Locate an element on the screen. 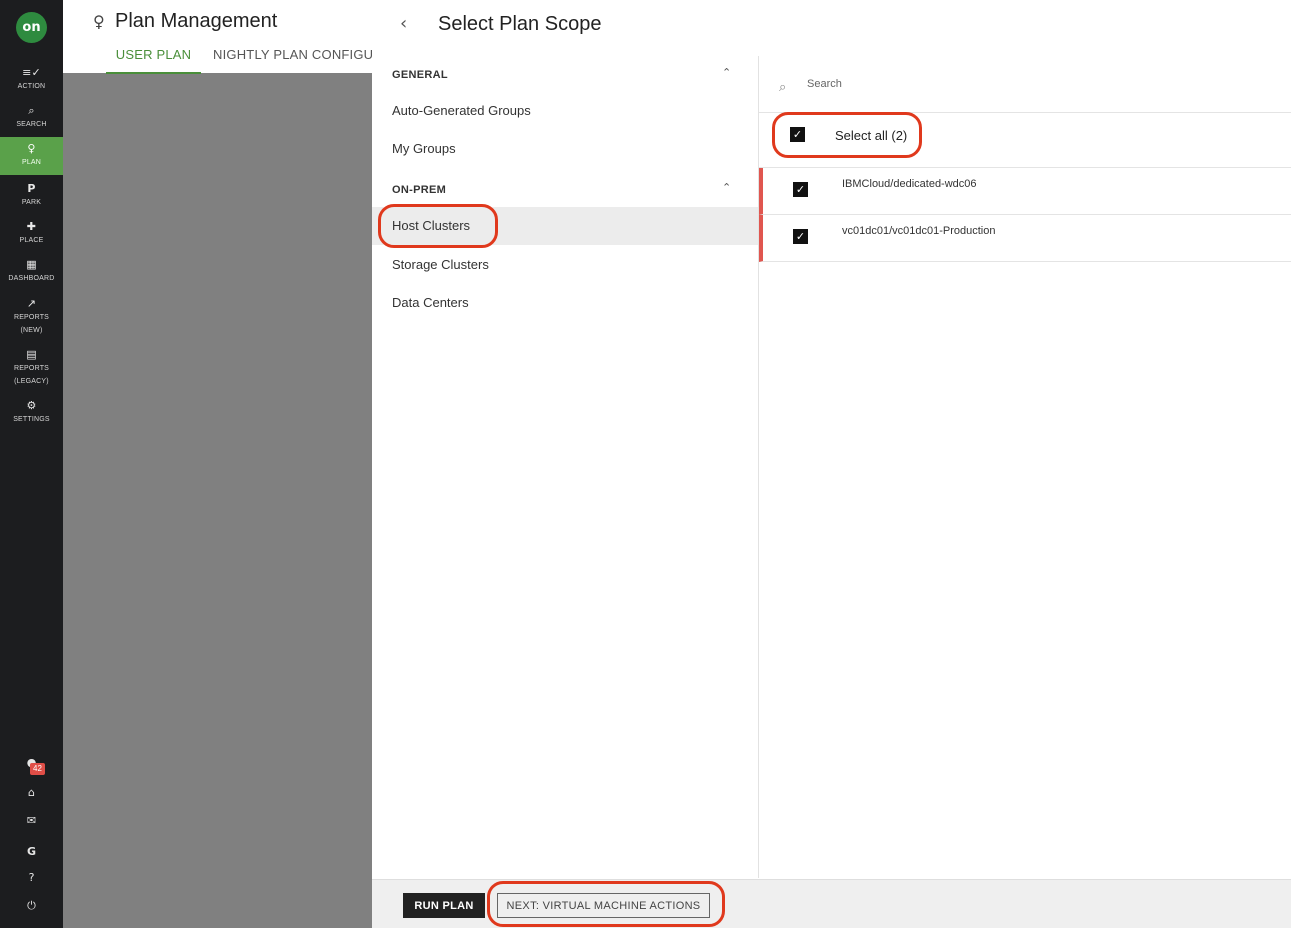  nav-label: DASHBOARD is located at coordinates (31, 278).